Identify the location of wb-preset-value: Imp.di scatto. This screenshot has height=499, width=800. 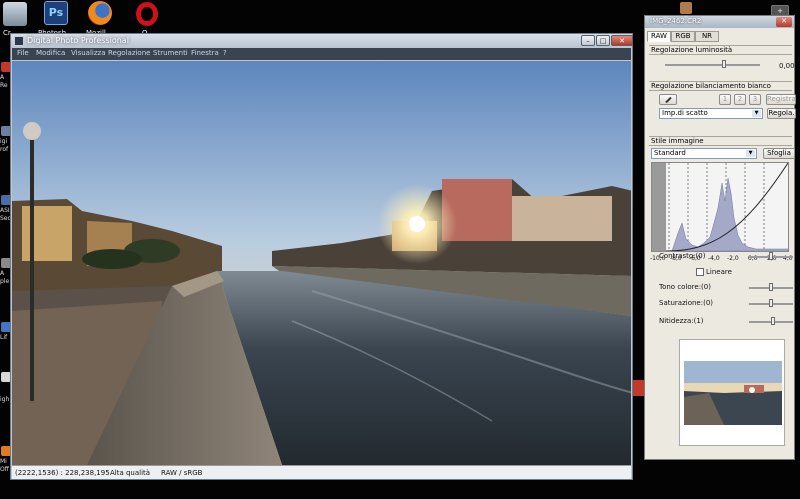
(685, 113).